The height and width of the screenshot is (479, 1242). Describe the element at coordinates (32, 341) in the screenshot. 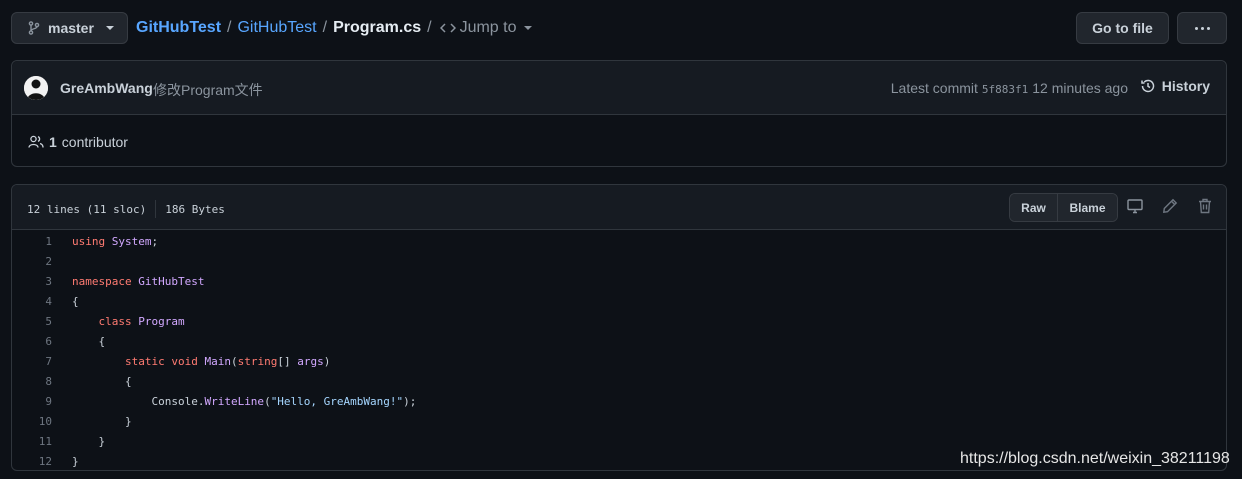

I see `line-number: 6` at that location.